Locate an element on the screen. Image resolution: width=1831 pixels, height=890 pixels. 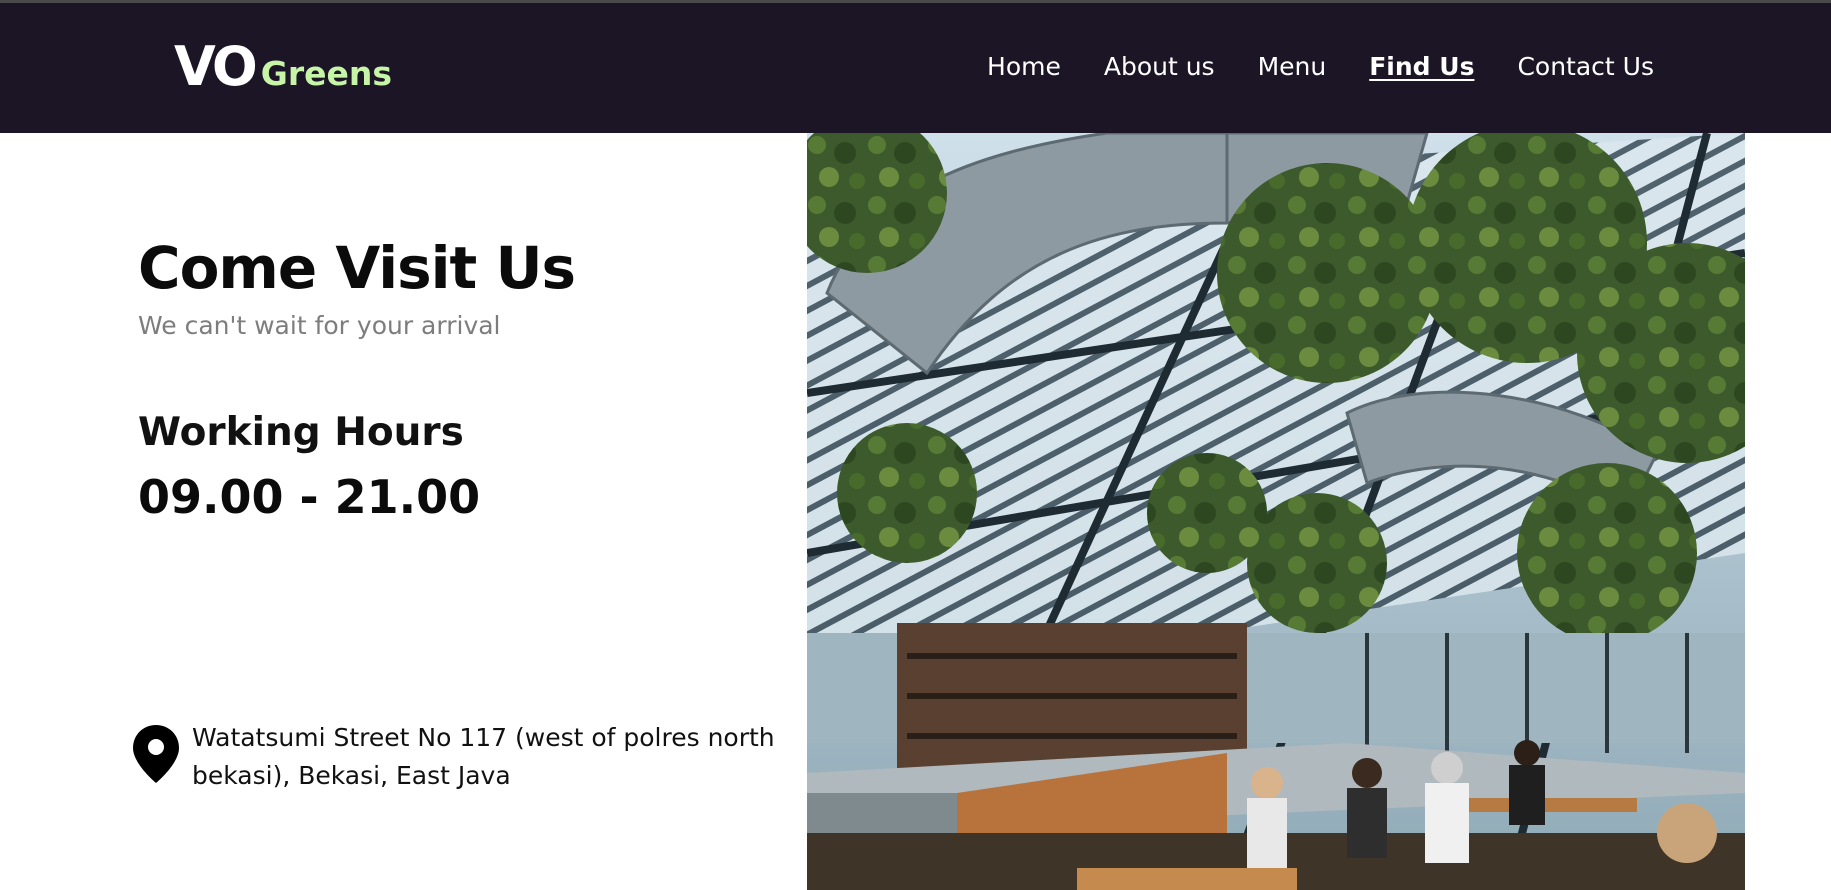
working-hours-label: Working Hours is located at coordinates (301, 432).